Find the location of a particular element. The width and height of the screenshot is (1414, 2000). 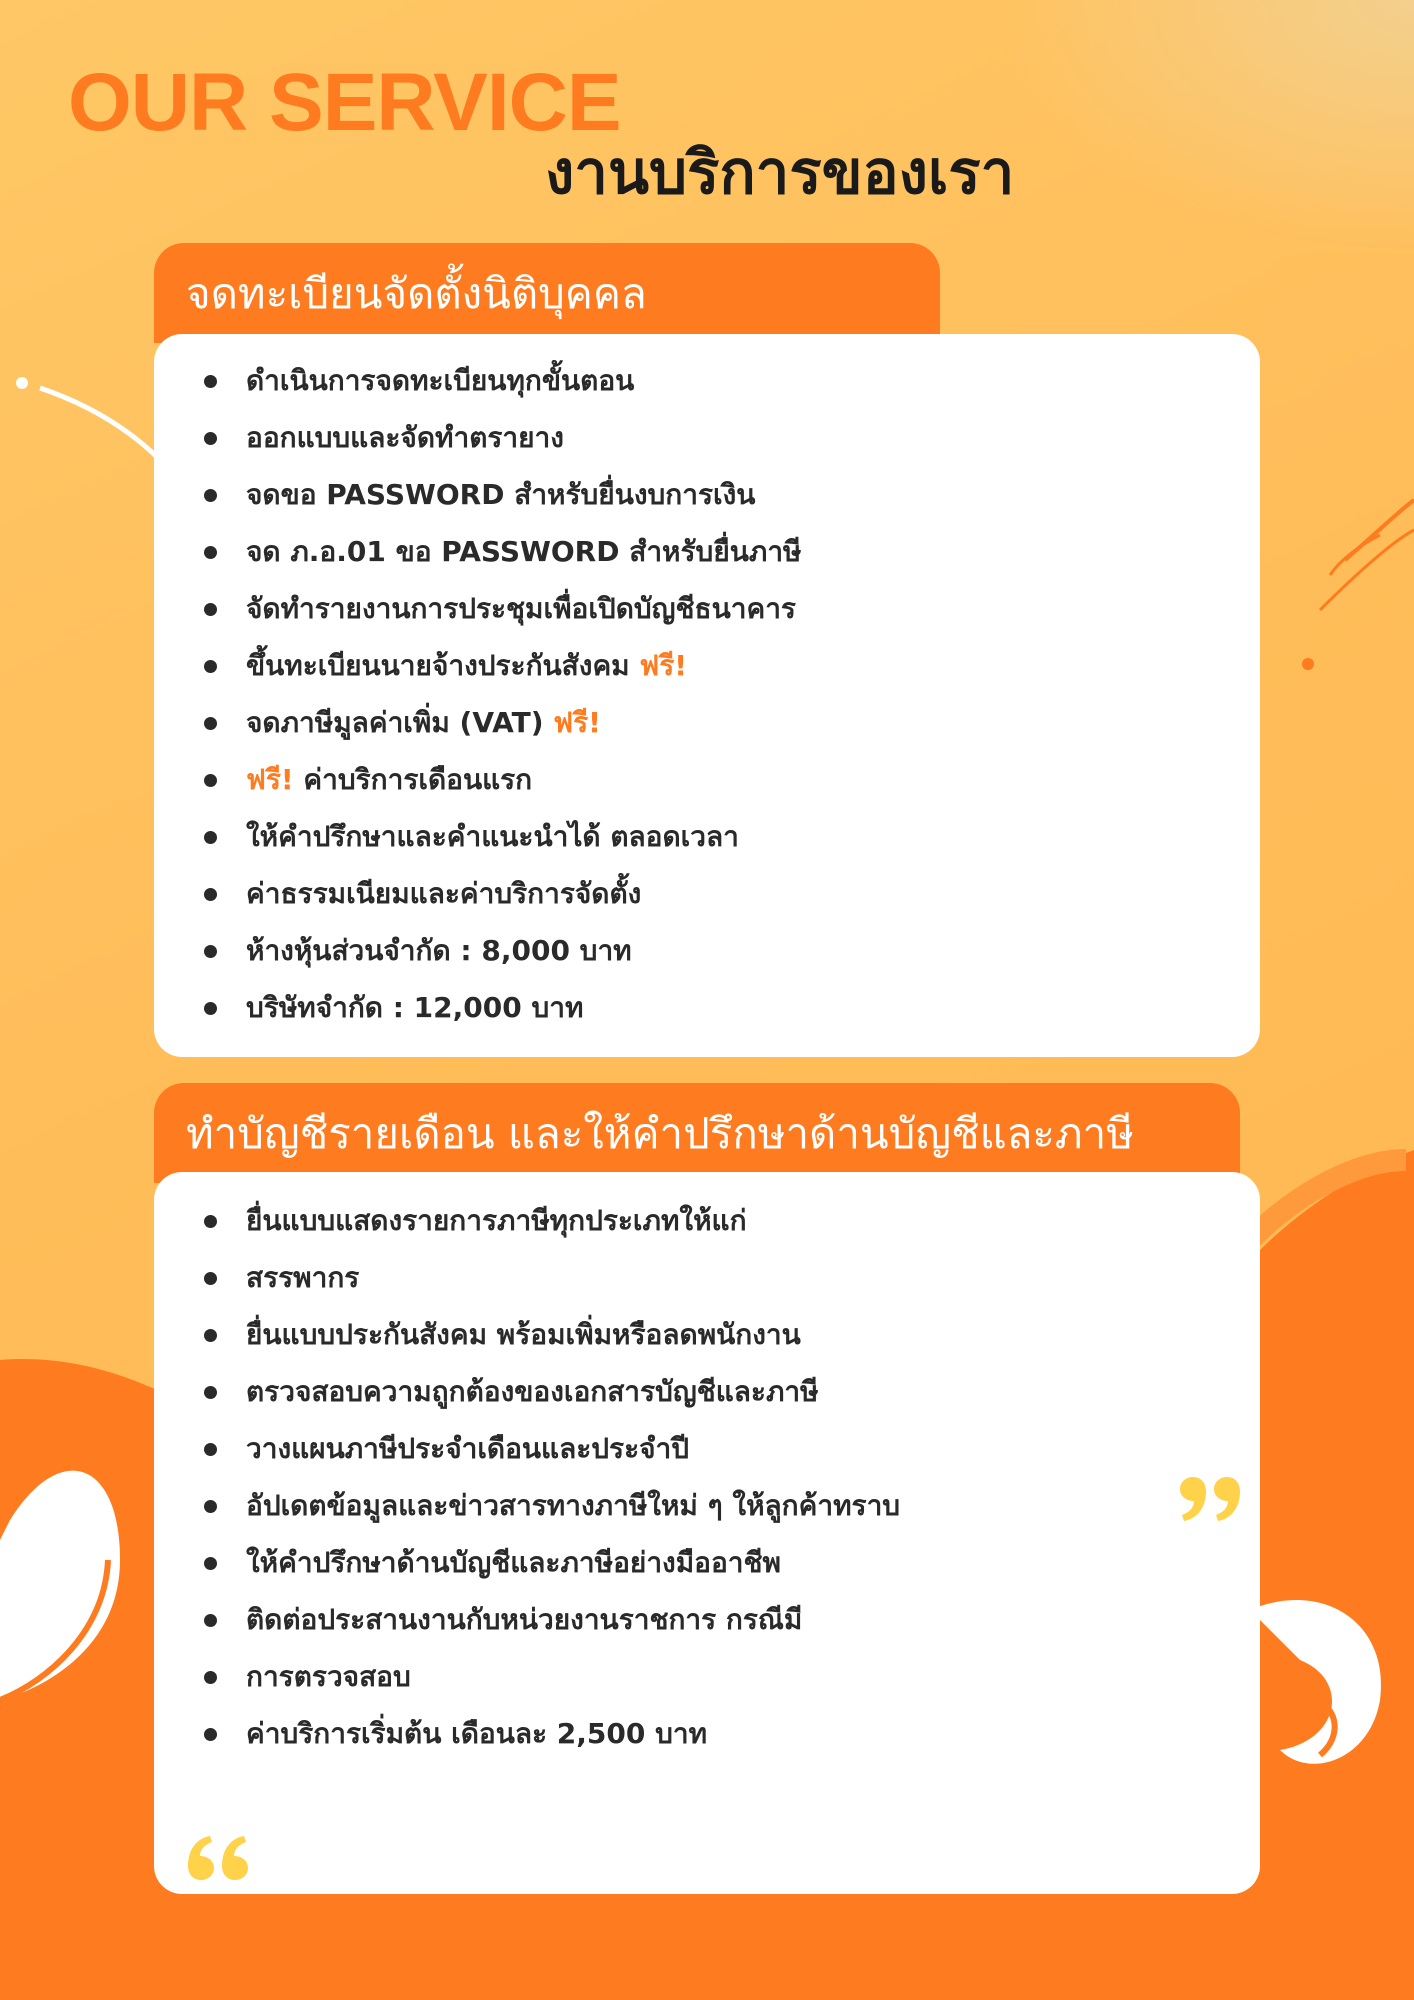

list-item: ดำเนินการจดทะเบียนทุกขั้นตอน is located at coordinates (732, 386).